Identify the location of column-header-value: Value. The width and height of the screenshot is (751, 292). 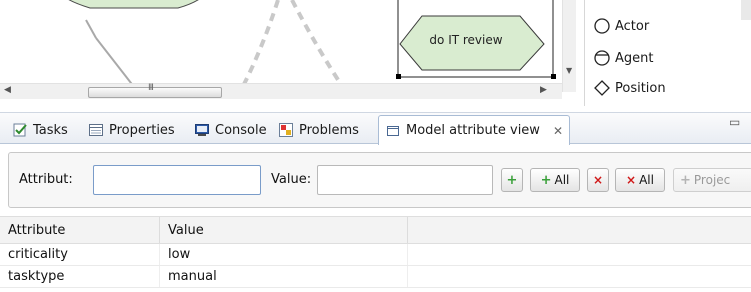
(284, 230).